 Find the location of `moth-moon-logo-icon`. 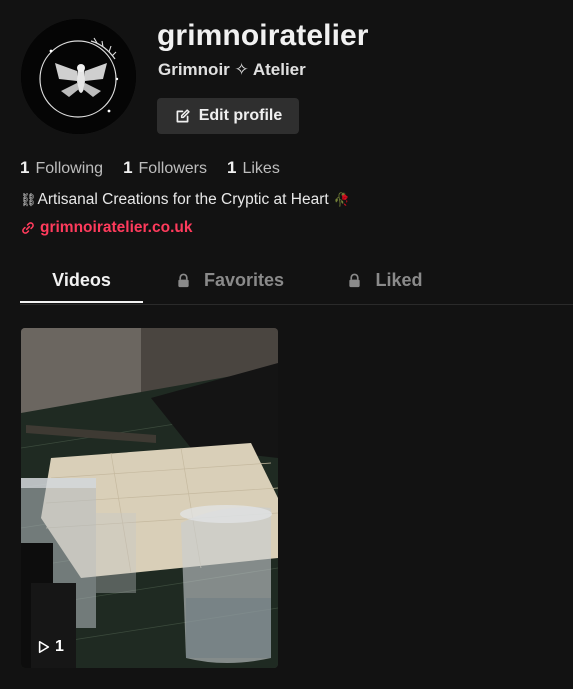

moth-moon-logo-icon is located at coordinates (78, 76).